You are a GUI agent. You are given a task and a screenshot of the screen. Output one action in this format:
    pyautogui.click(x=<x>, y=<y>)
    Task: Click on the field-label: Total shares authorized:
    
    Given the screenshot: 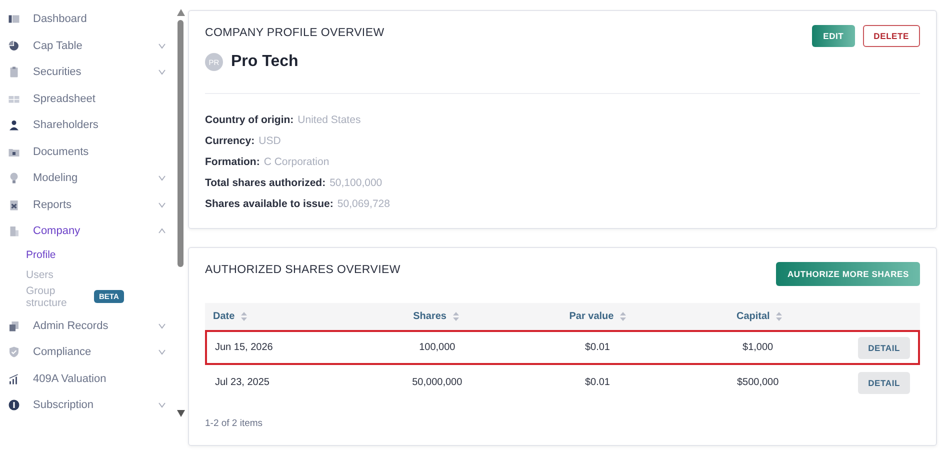 What is the action you would take?
    pyautogui.click(x=265, y=183)
    